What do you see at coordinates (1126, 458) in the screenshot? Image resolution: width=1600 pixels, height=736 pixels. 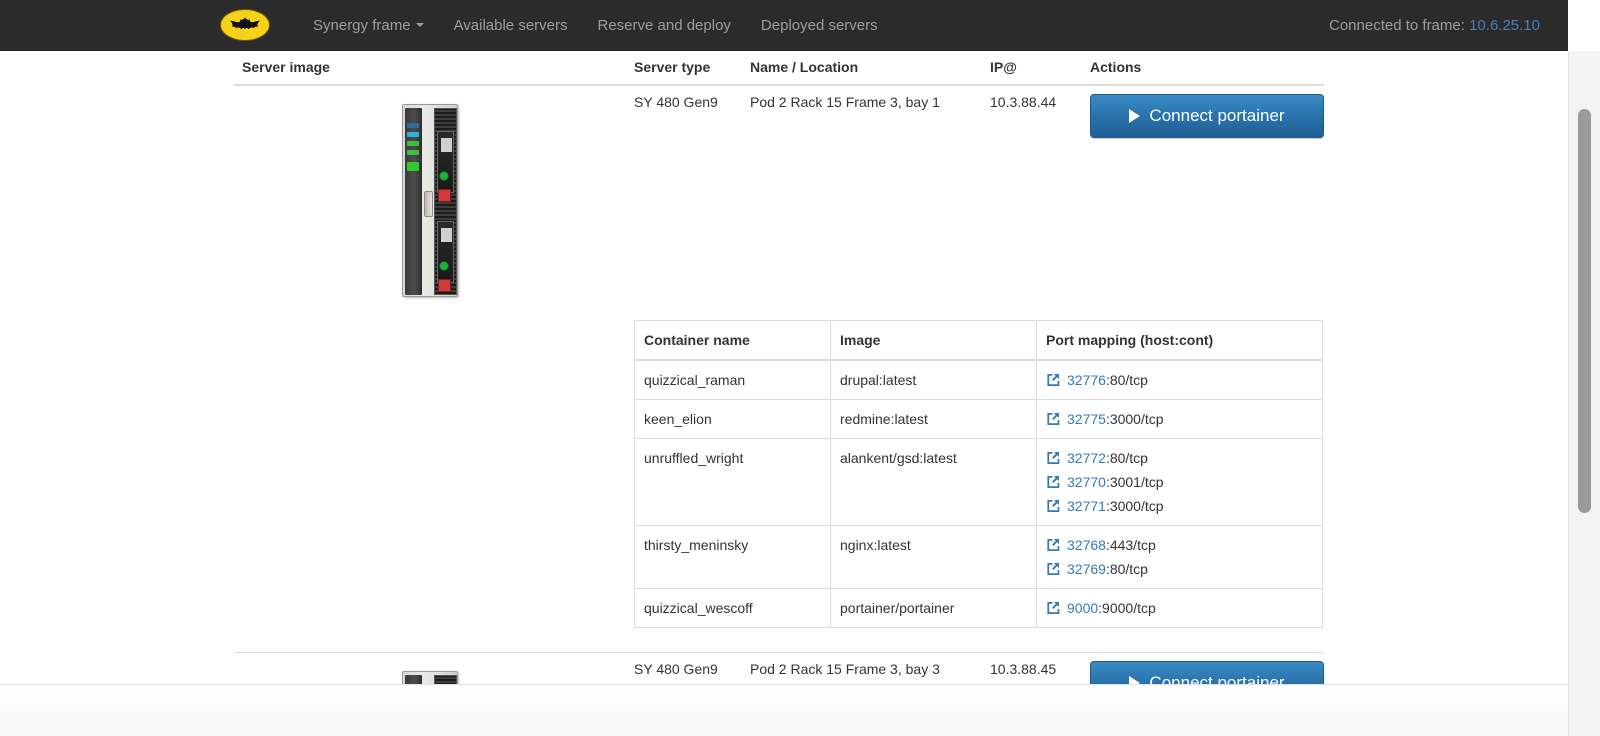 I see `port-detail: :80/tcp` at bounding box center [1126, 458].